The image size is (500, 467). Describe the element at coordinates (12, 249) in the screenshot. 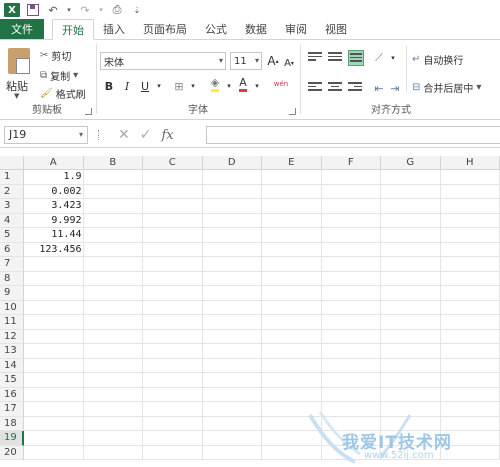

I see `row-header: 6` at that location.